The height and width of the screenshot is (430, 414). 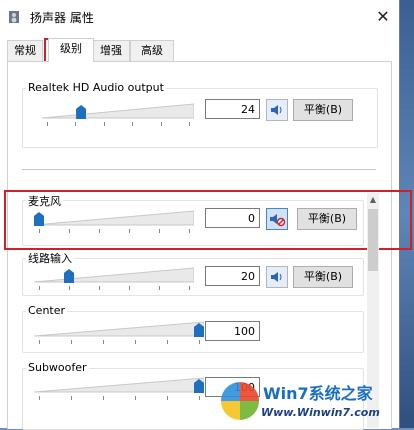 What do you see at coordinates (57, 367) in the screenshot?
I see `subwoofer-label: Subwoofer` at bounding box center [57, 367].